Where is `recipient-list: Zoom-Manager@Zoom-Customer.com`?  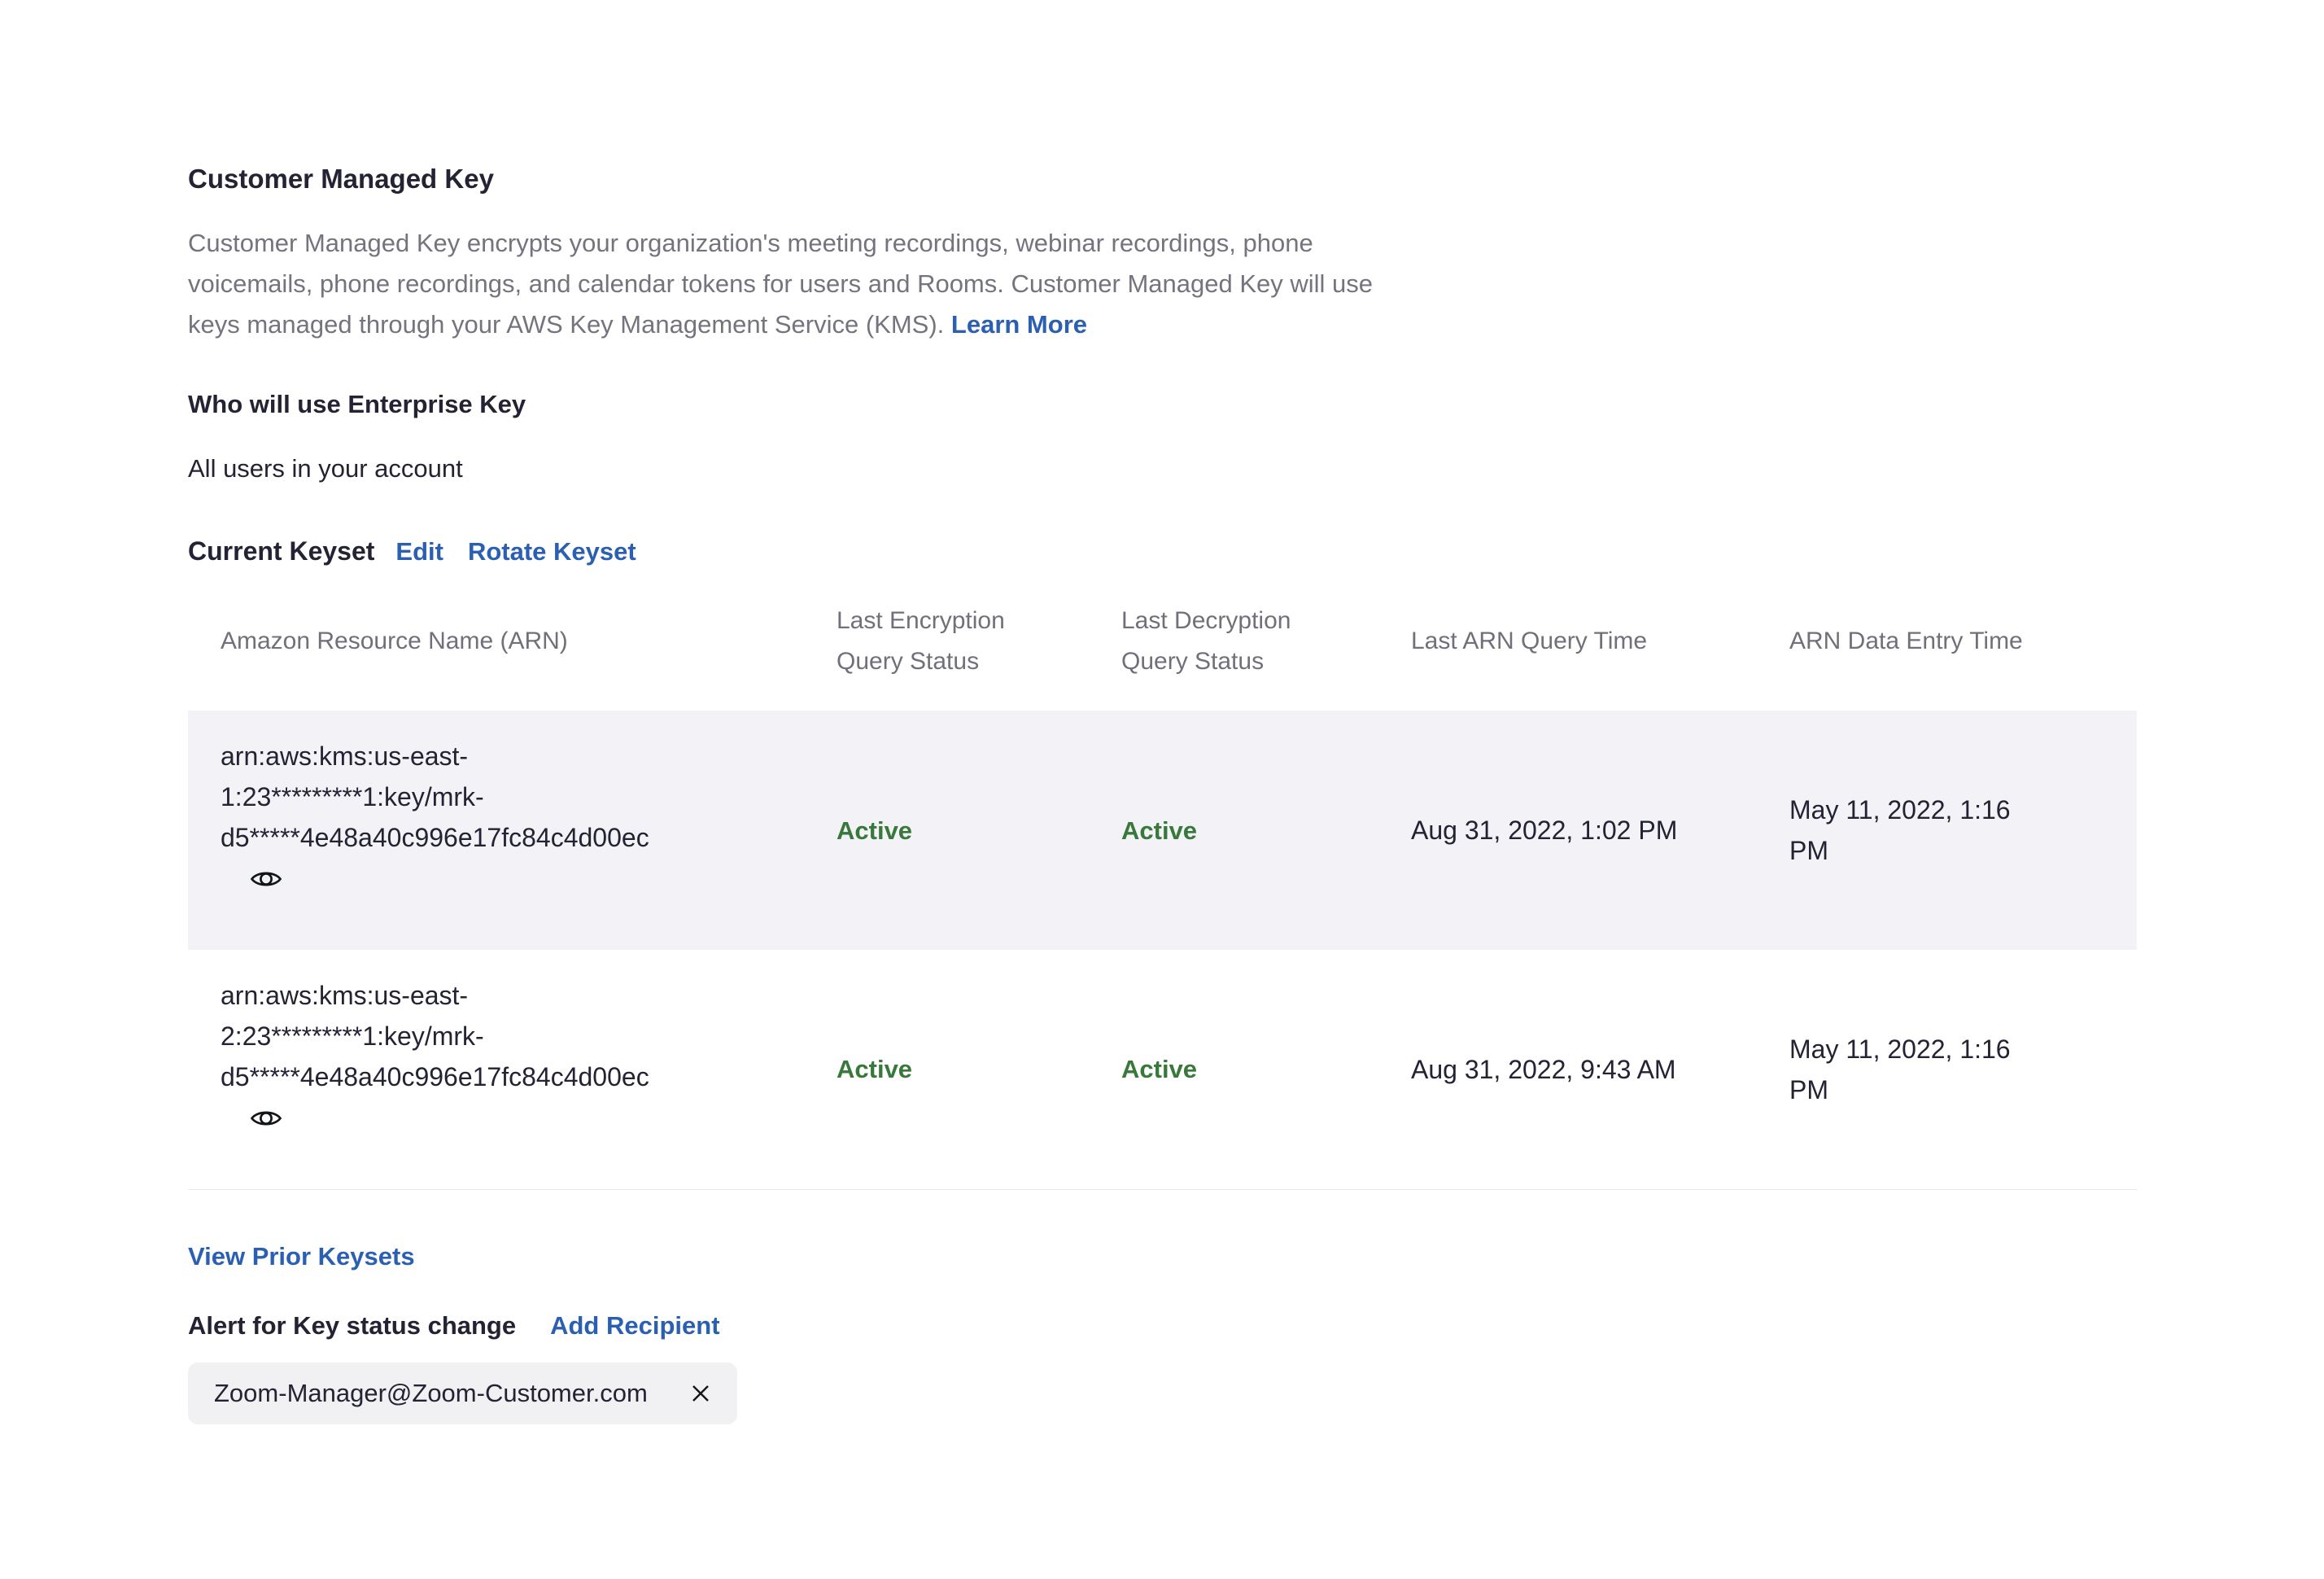 recipient-list: Zoom-Manager@Zoom-Customer.com is located at coordinates (1256, 1393).